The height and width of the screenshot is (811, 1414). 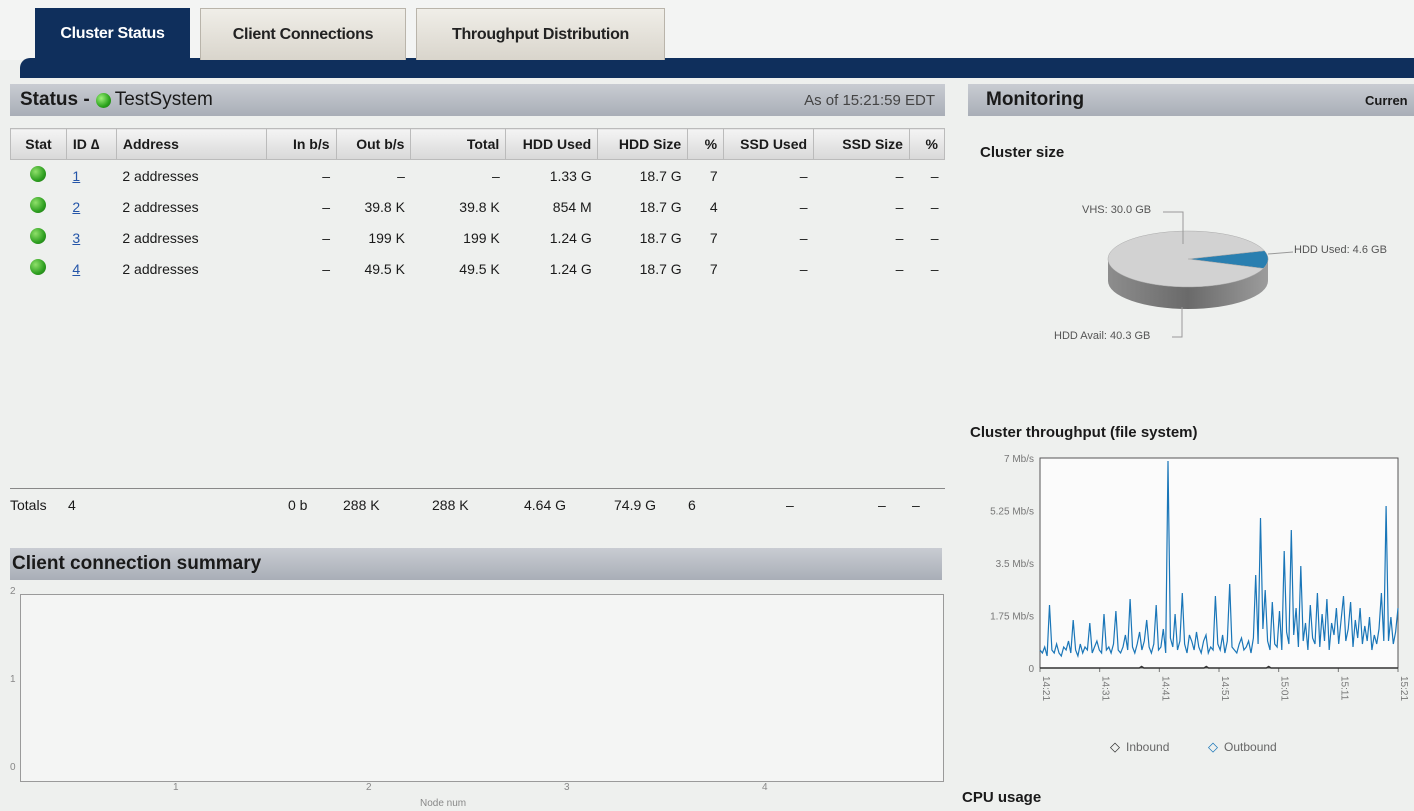 I want to click on as-of-timestamp: As of 15:21:59 EDT, so click(x=869, y=100).